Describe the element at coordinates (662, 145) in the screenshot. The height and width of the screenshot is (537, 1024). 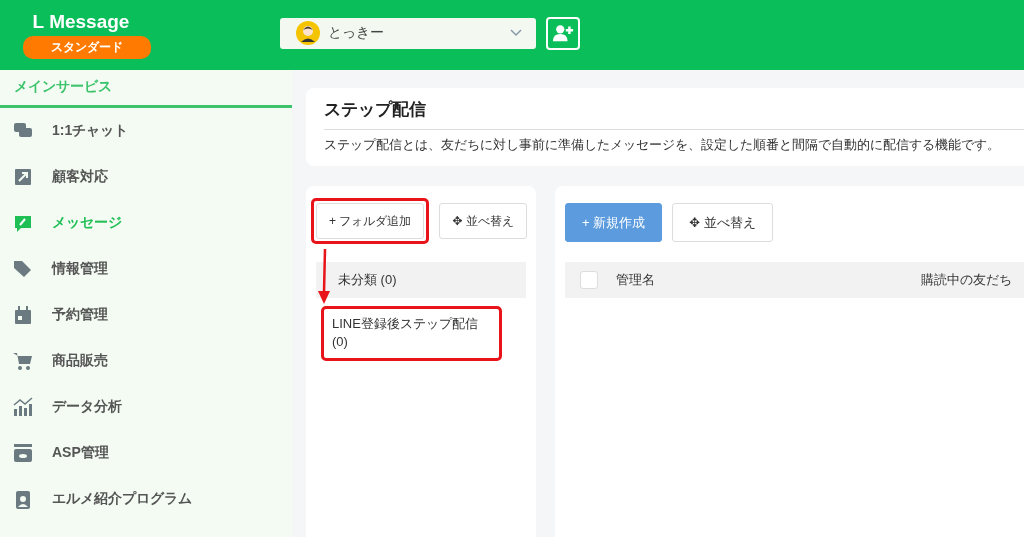
I see `page-description: ステップ配信とは、友だちに対し事前に準備したメッセージを、設定した順番と間隔で自動的に配信する機能です。` at that location.